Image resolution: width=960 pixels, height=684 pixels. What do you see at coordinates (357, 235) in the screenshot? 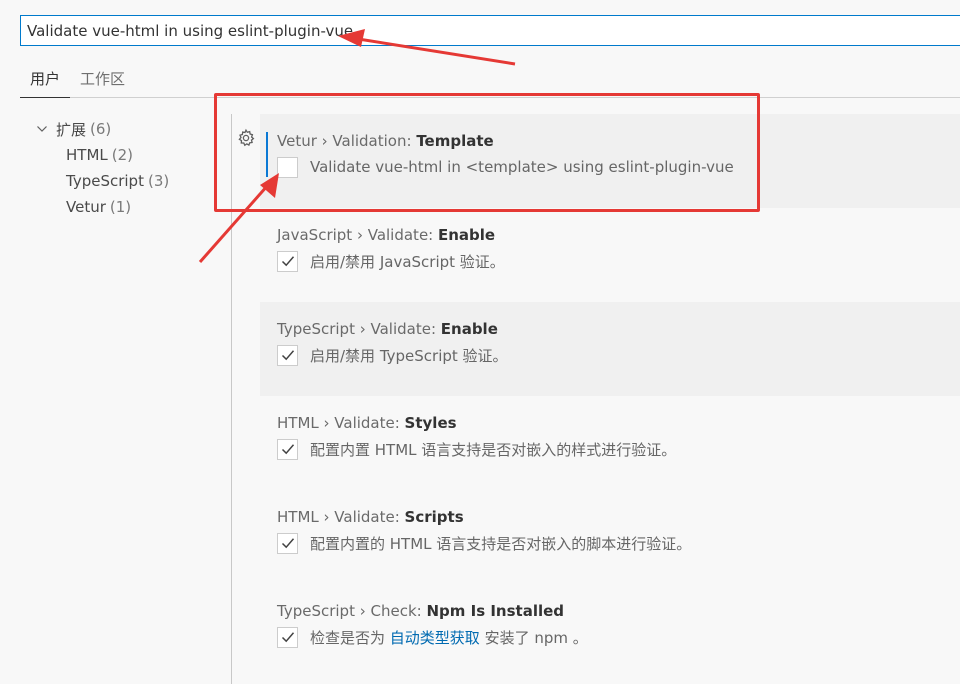
I see `setting-category: JavaScript › Validate:` at bounding box center [357, 235].